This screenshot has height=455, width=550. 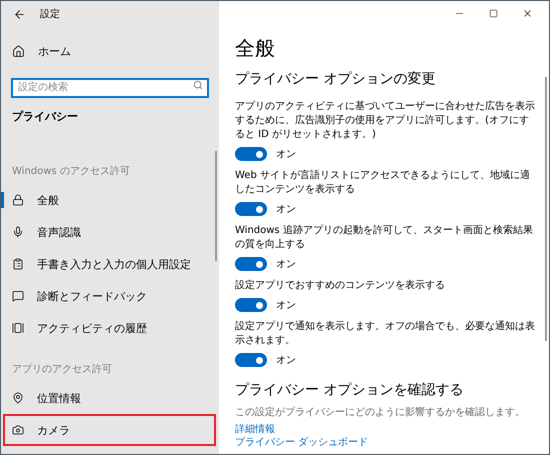 What do you see at coordinates (59, 398) in the screenshot?
I see `nav-label: 位置情報` at bounding box center [59, 398].